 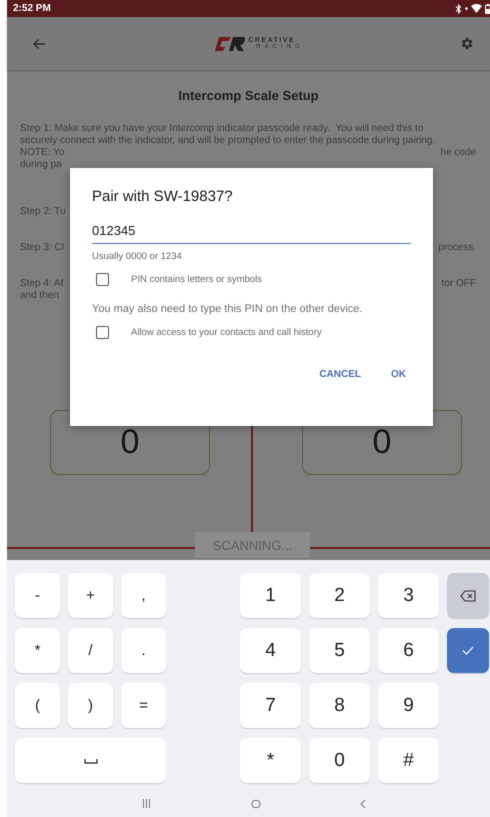 What do you see at coordinates (466, 8) in the screenshot?
I see `dot-icon` at bounding box center [466, 8].